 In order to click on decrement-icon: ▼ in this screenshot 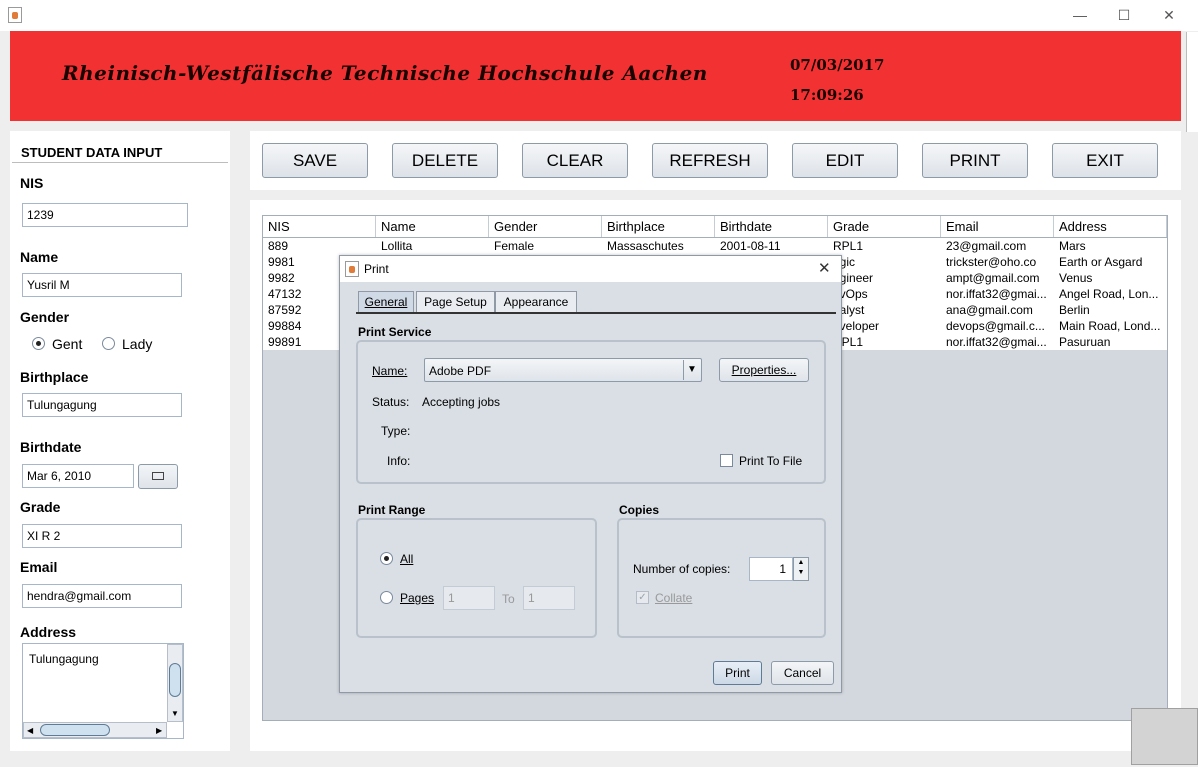, I will do `click(801, 573)`.